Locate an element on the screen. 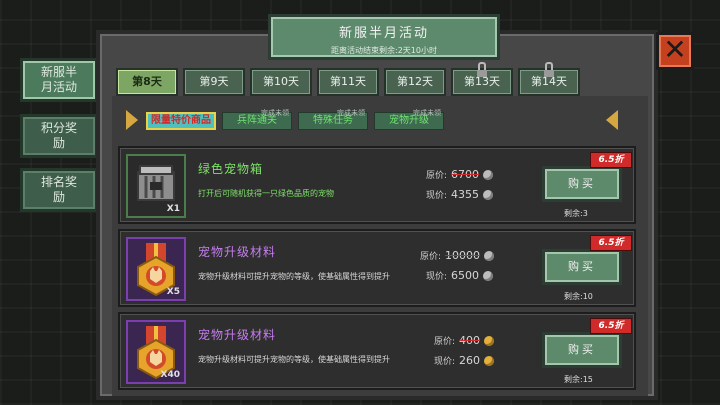 This screenshot has height=405, width=720. item-desc: 打开后可随机获得一只绿色品质的宠物 is located at coordinates (266, 193).